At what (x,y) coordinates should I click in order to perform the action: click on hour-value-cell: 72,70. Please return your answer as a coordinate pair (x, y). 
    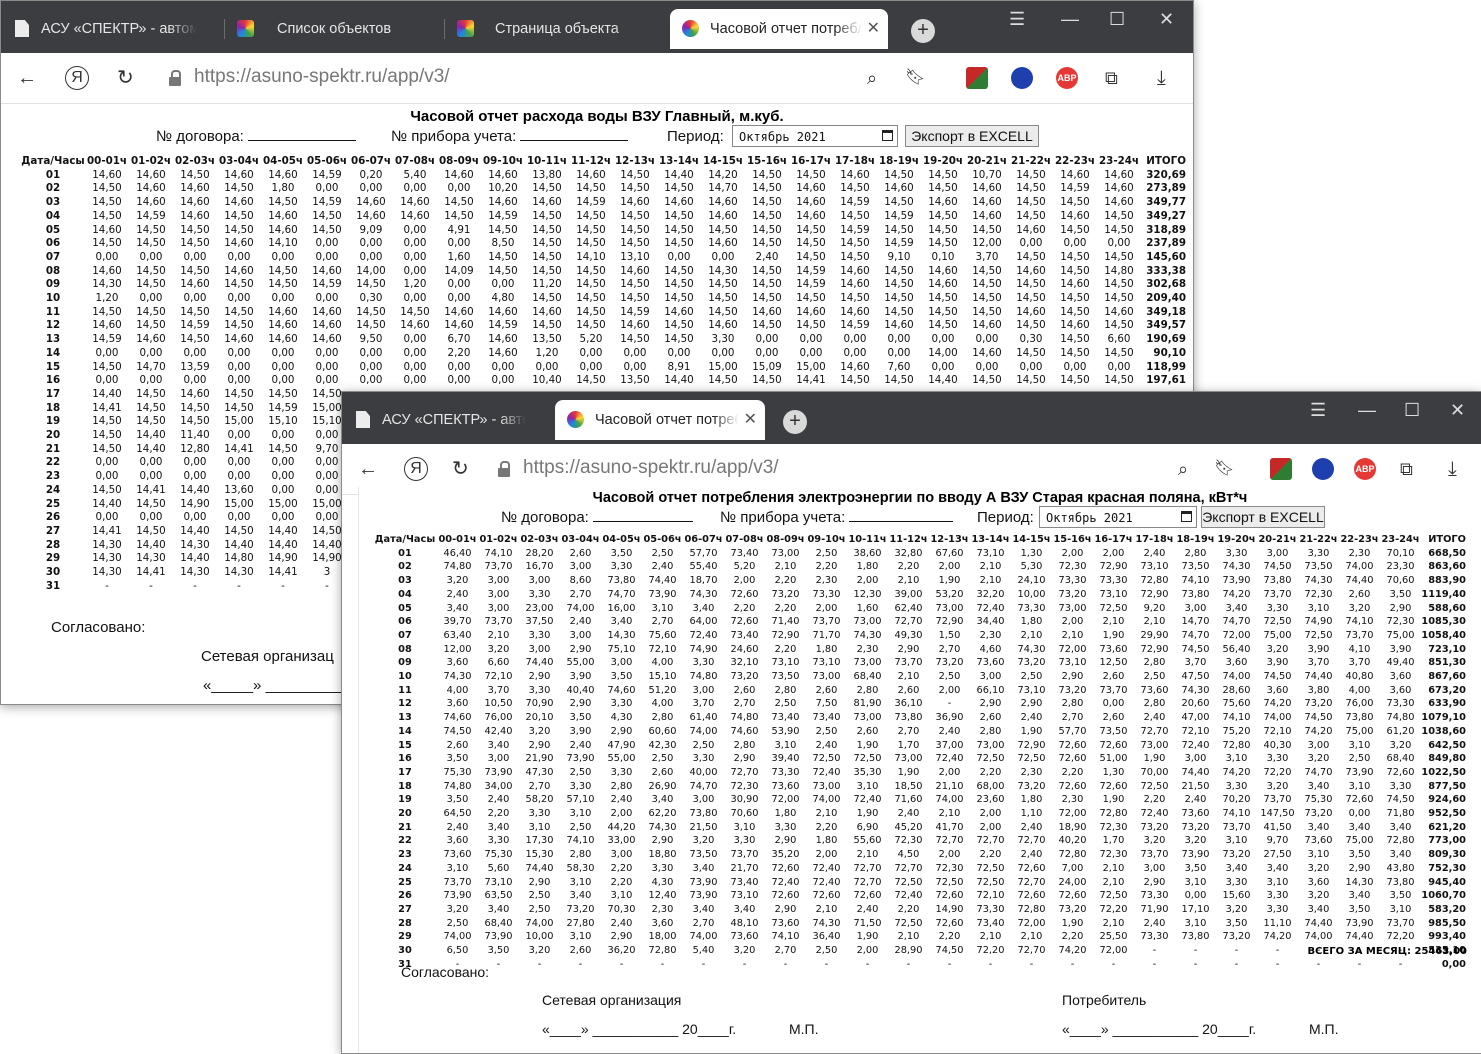
    Looking at the image, I should click on (1031, 841).